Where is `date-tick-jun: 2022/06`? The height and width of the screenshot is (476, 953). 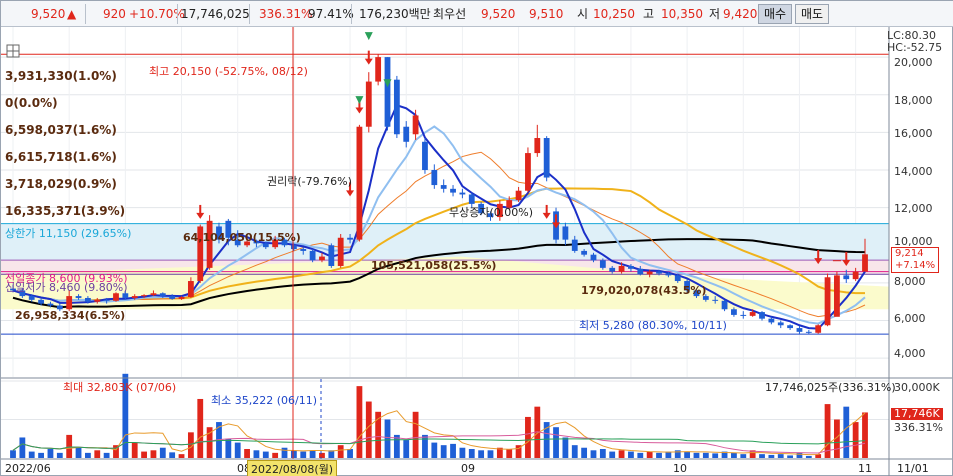
date-tick-jun: 2022/06 is located at coordinates (28, 468).